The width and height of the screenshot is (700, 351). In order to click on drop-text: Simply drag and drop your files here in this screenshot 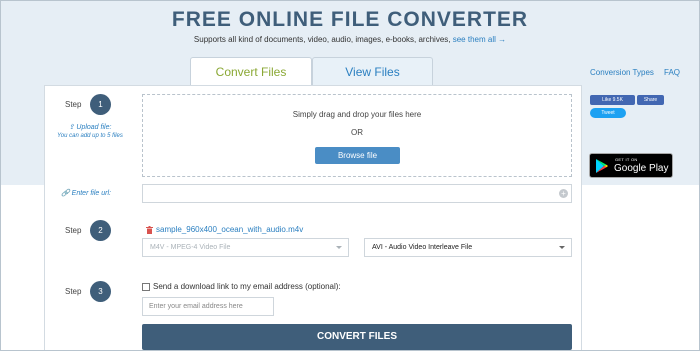, I will do `click(357, 114)`.